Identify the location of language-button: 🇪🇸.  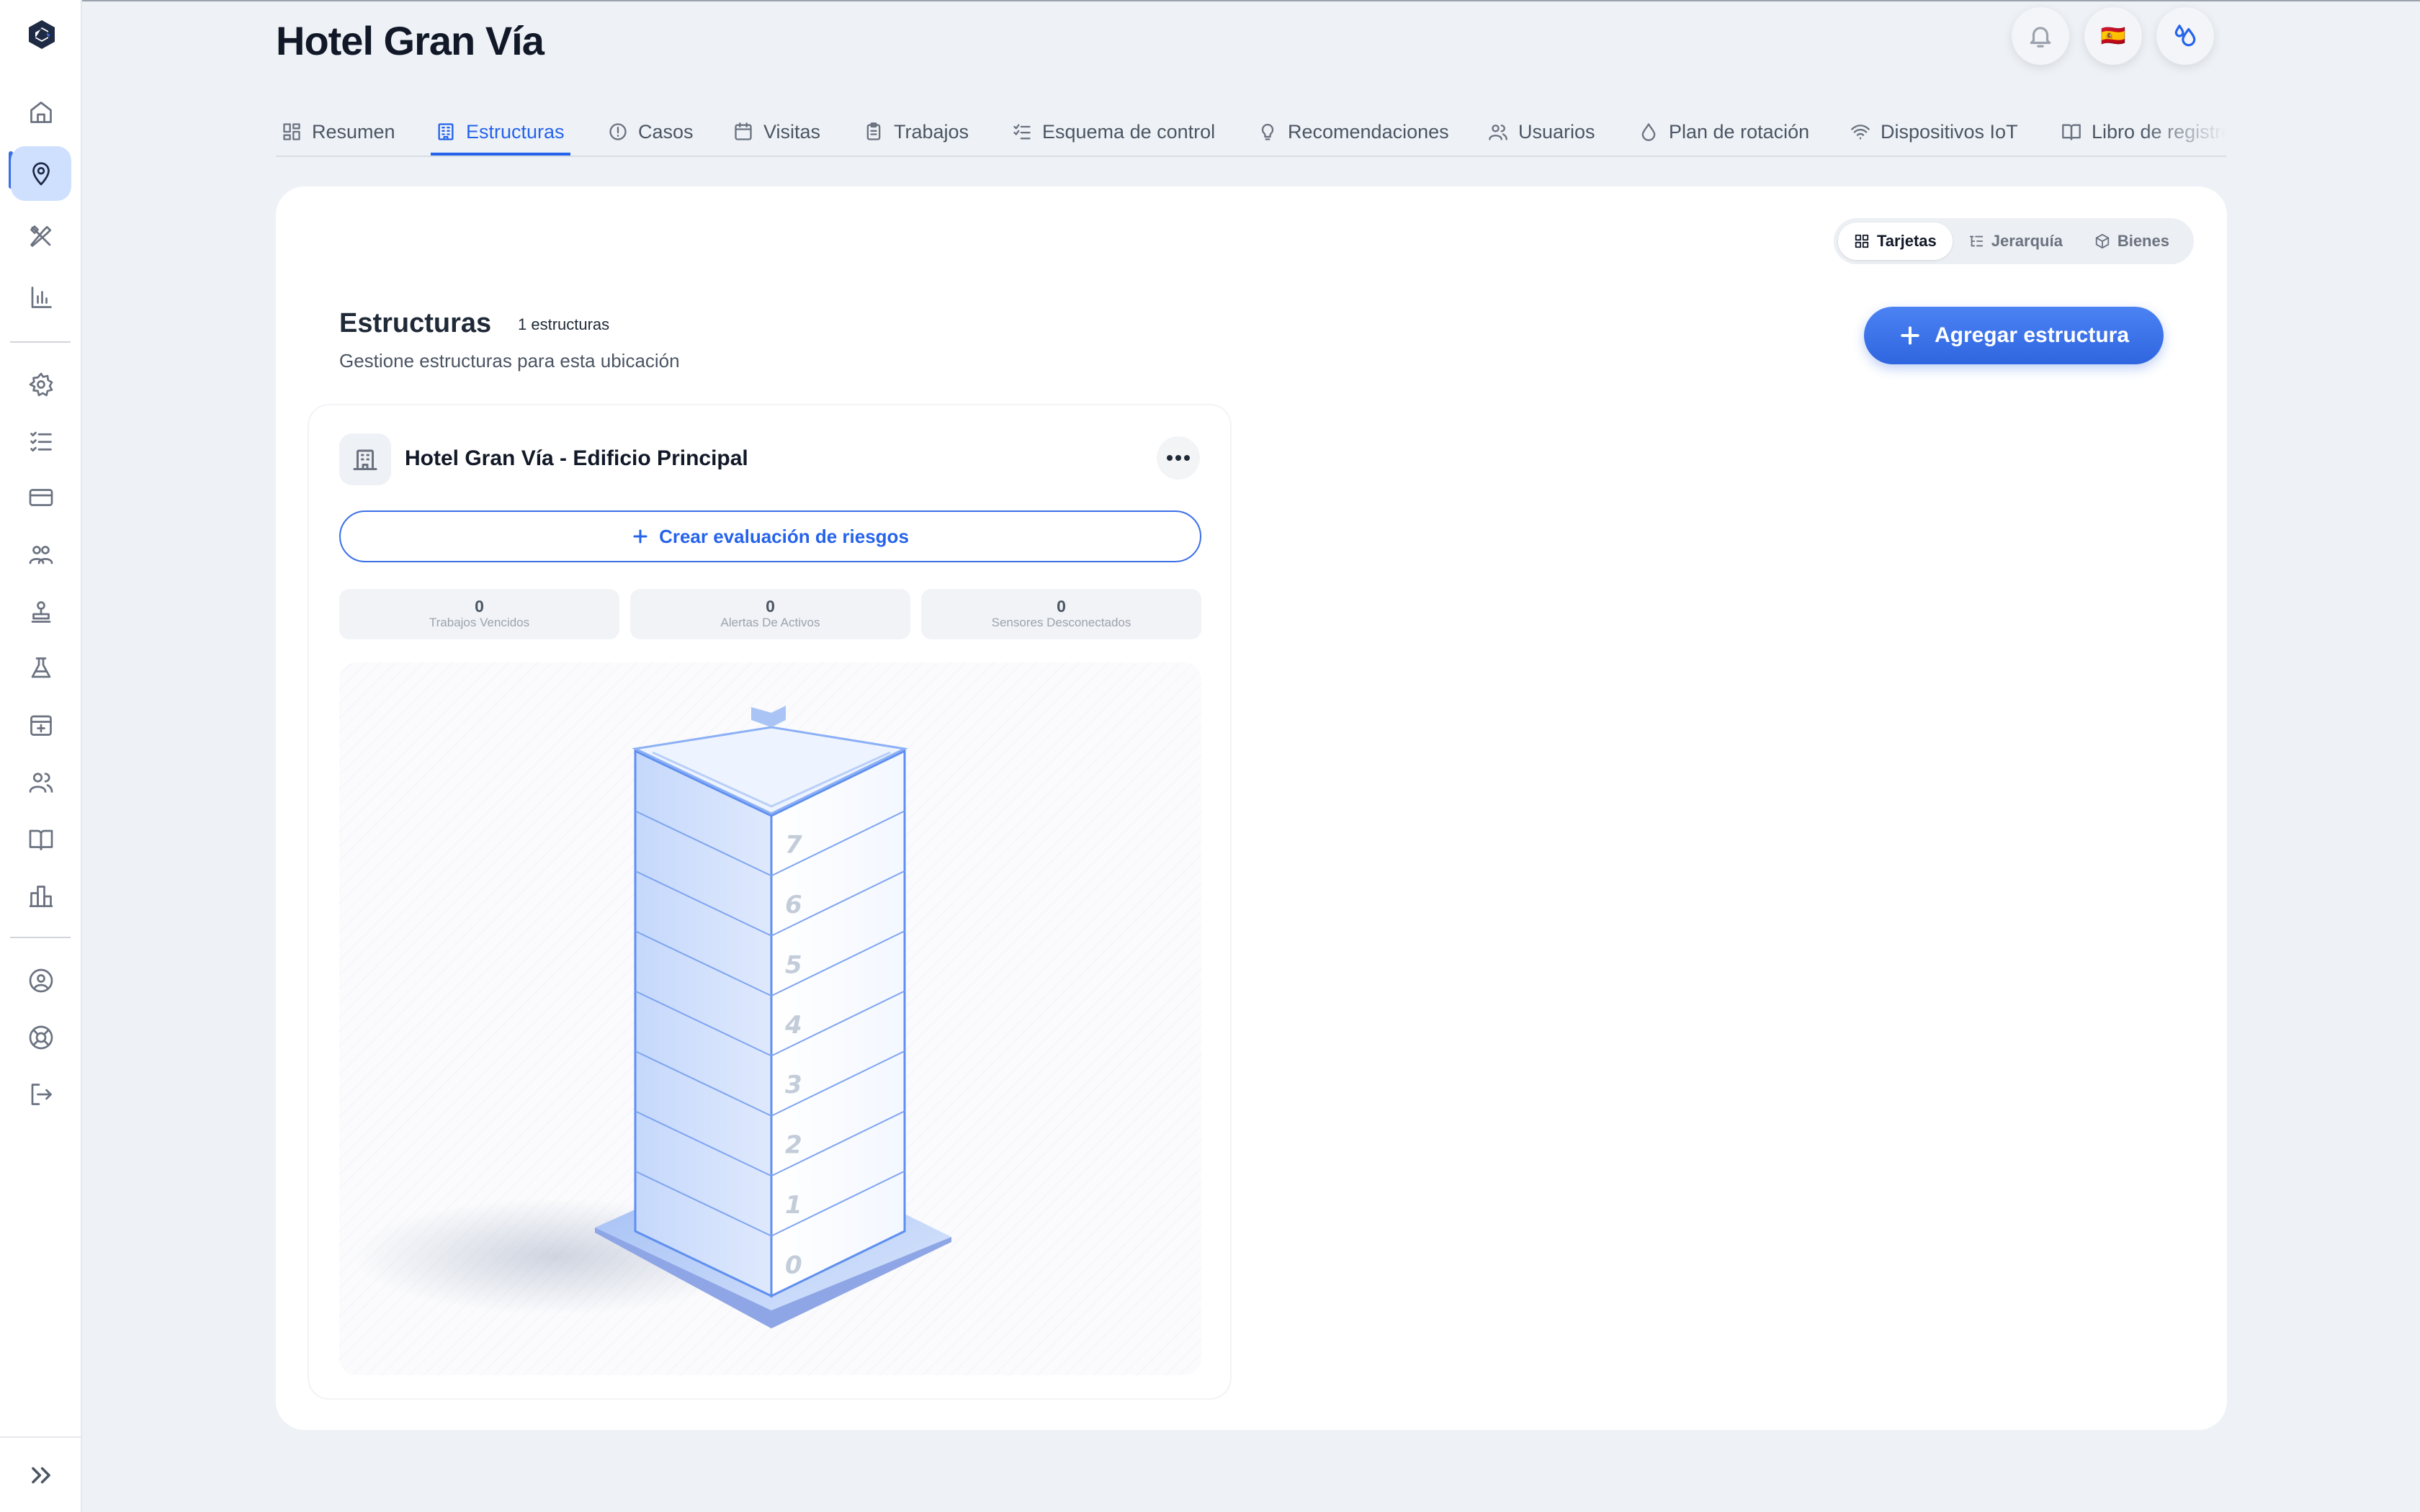
(2113, 36).